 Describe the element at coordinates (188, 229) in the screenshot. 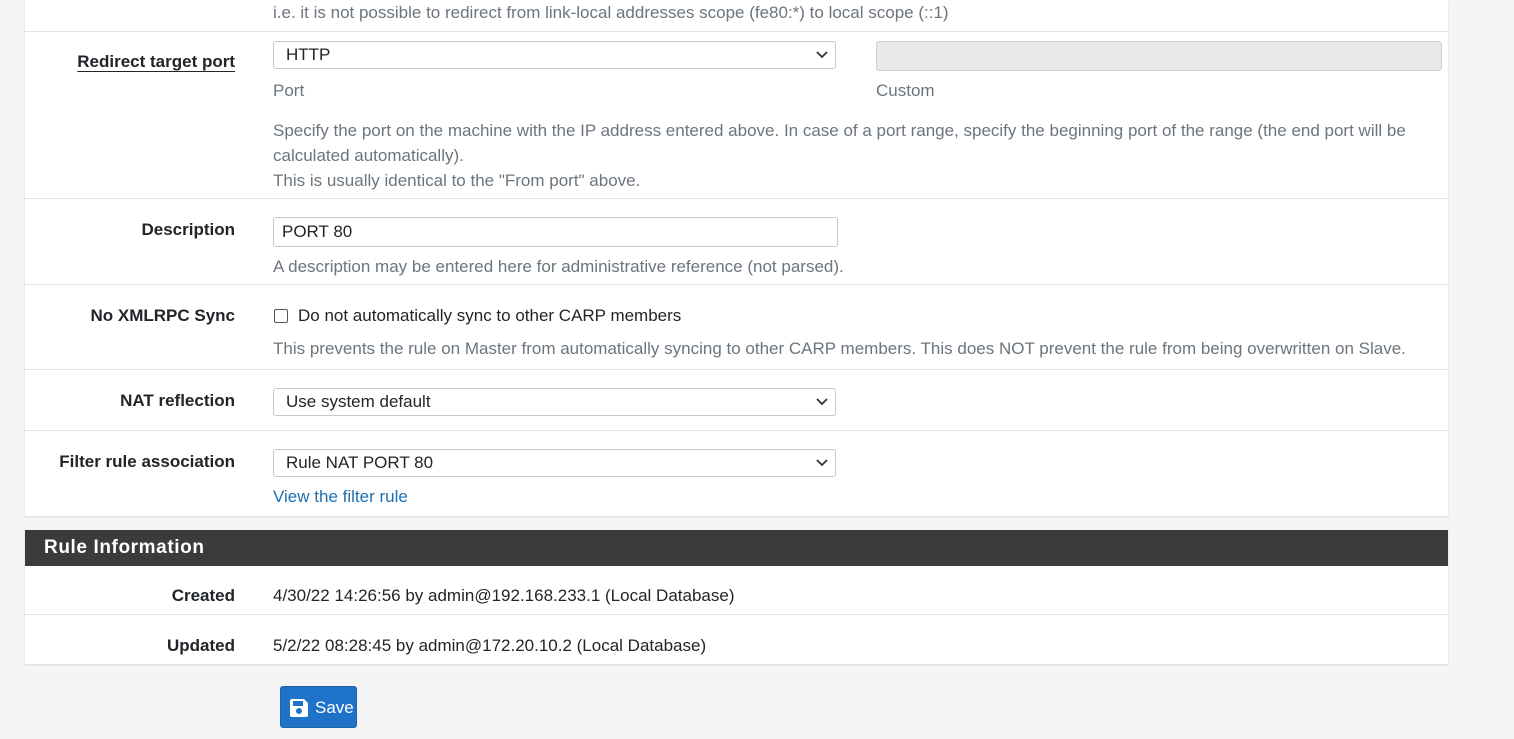

I see `description-label: Description` at that location.